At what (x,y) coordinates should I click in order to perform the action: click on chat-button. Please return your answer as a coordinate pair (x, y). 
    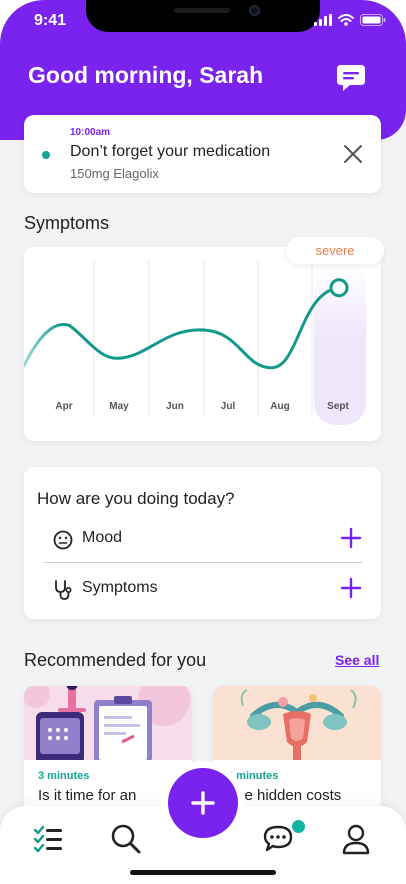
    Looking at the image, I should click on (351, 78).